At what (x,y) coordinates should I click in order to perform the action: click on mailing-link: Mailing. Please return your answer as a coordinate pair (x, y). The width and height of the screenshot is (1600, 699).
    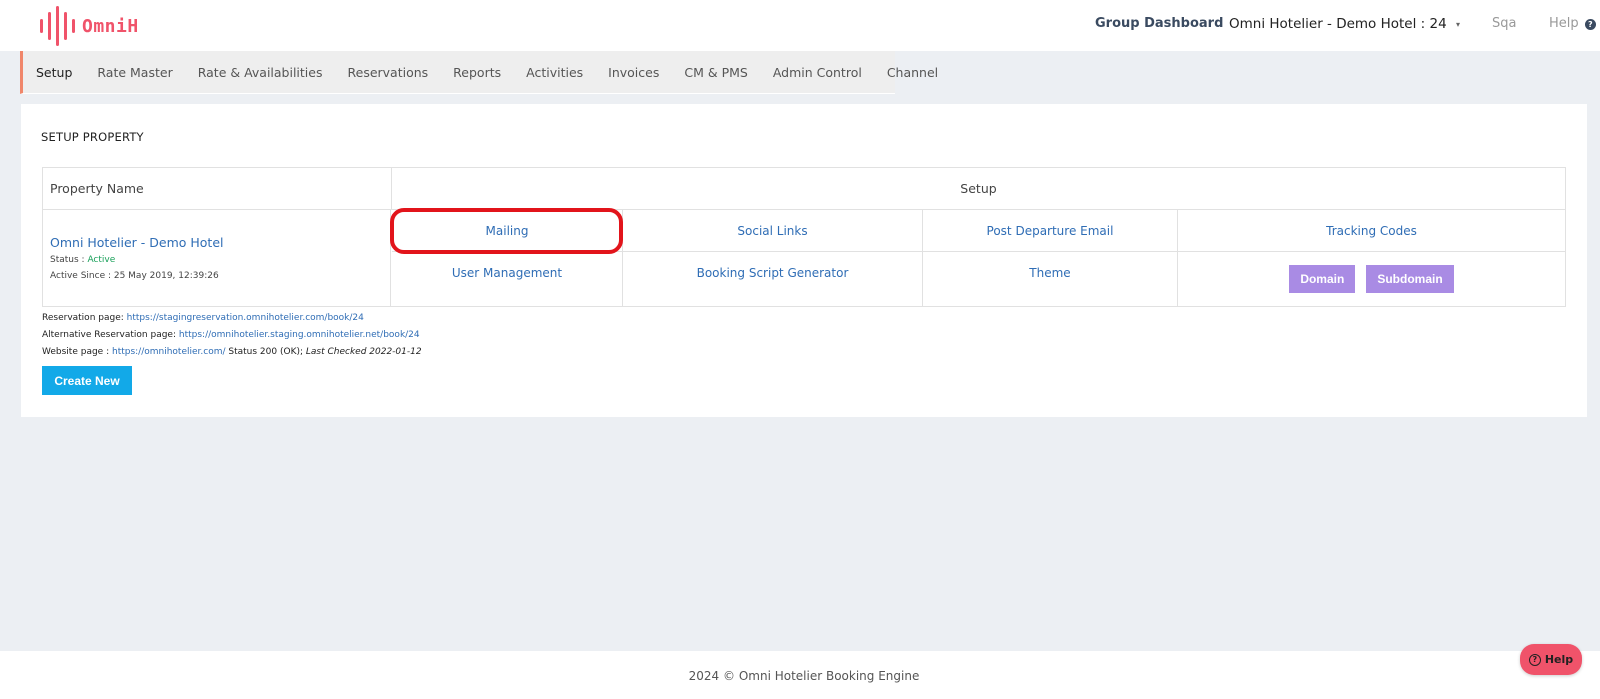
    Looking at the image, I should click on (507, 231).